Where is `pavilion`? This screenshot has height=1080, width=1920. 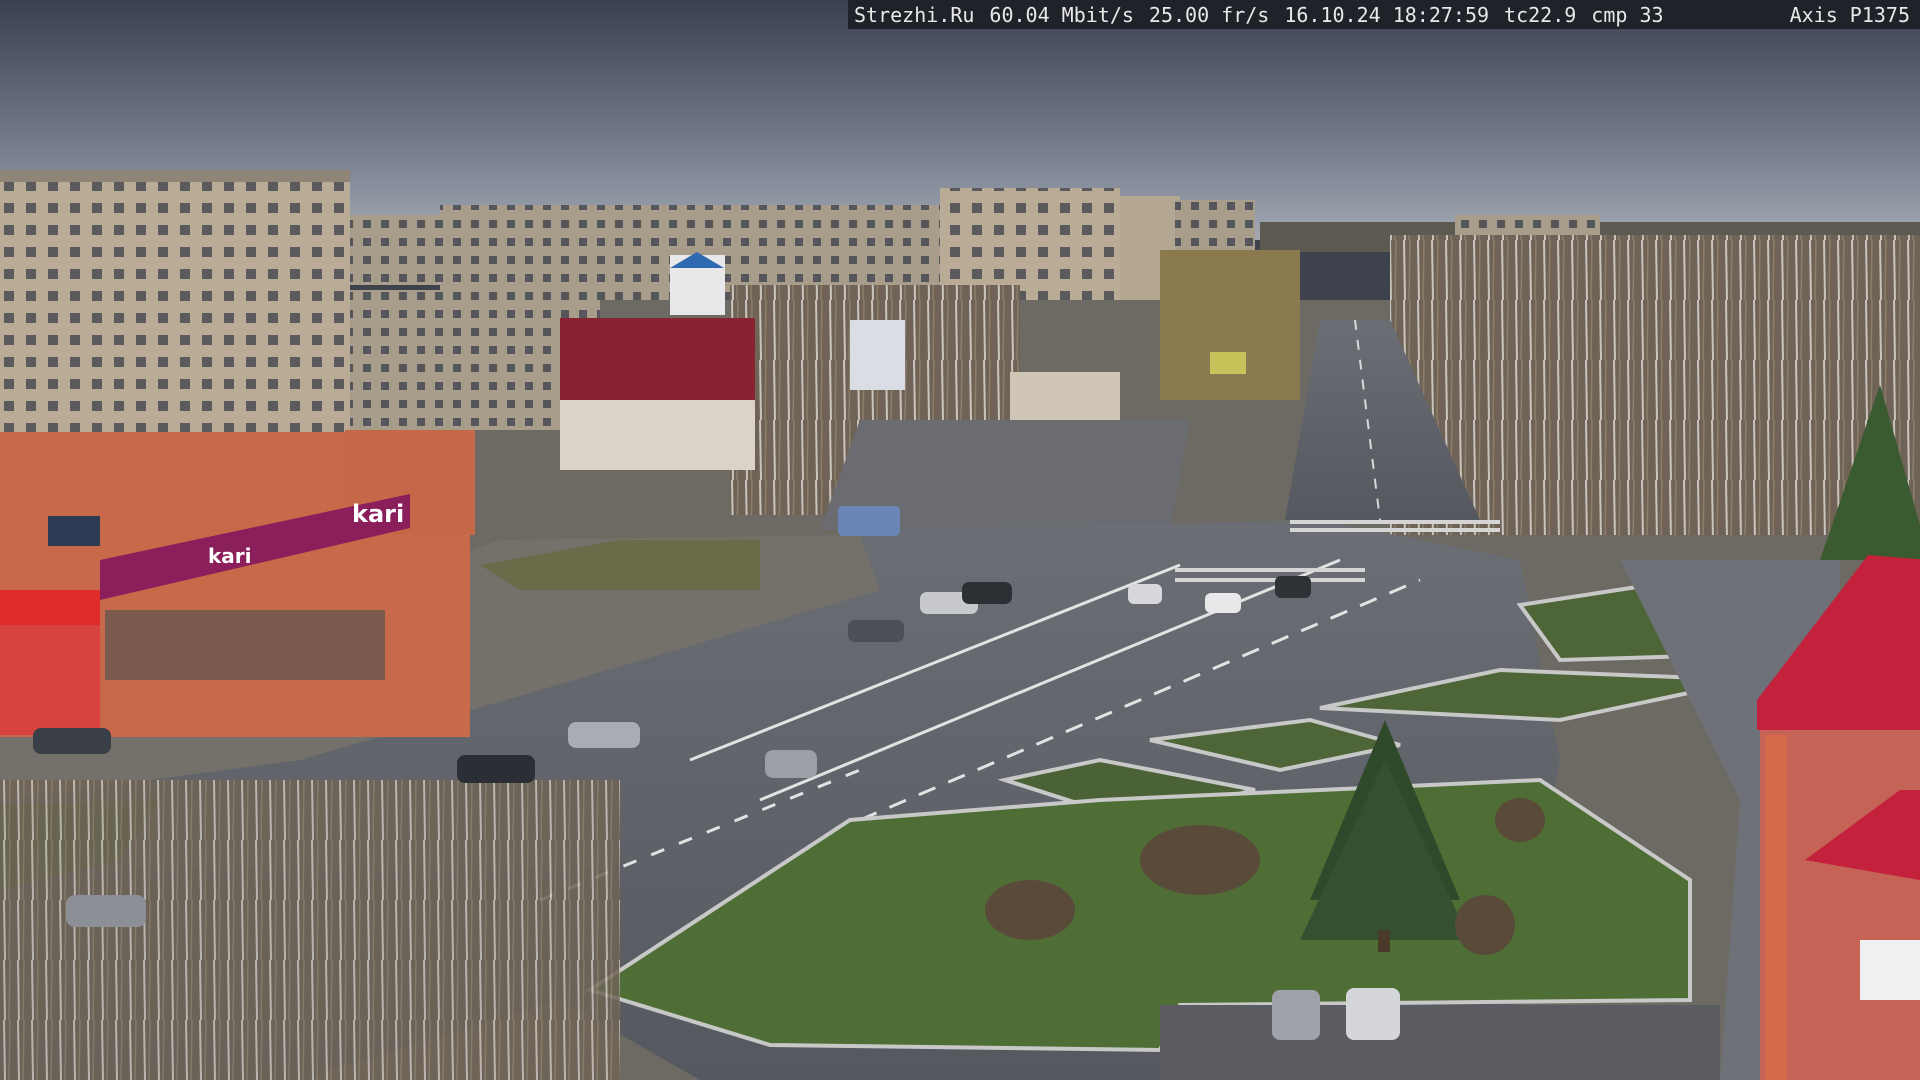
pavilion is located at coordinates (1065, 396).